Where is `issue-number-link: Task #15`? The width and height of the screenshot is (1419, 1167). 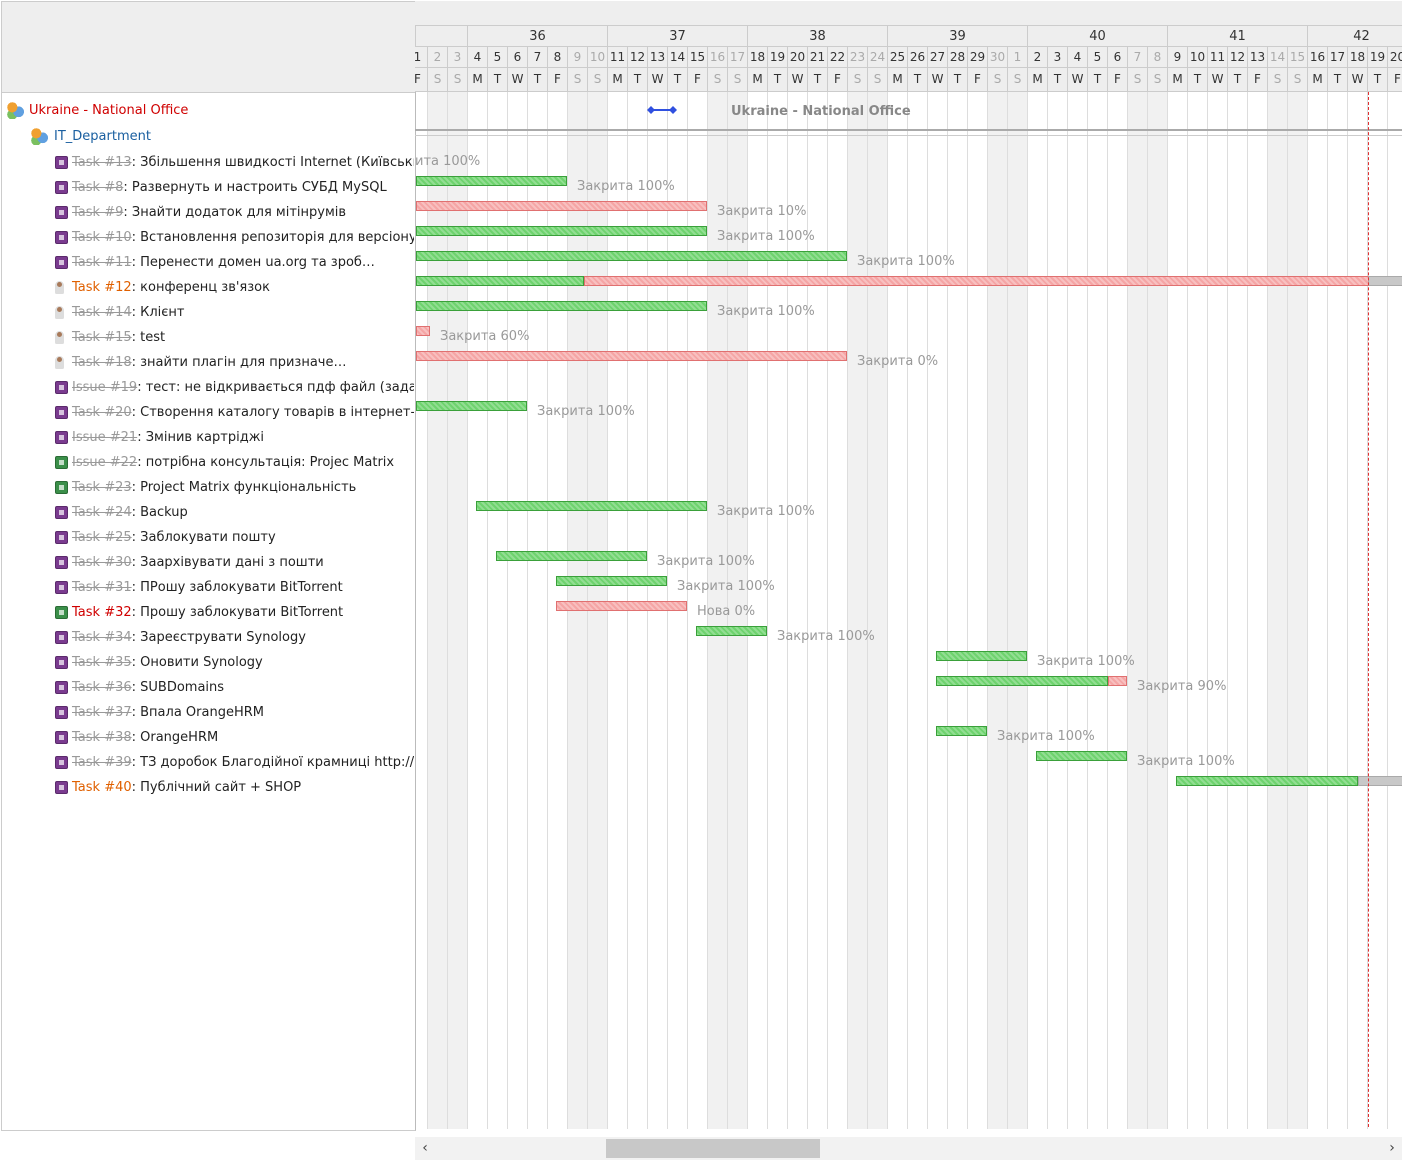 issue-number-link: Task #15 is located at coordinates (102, 337).